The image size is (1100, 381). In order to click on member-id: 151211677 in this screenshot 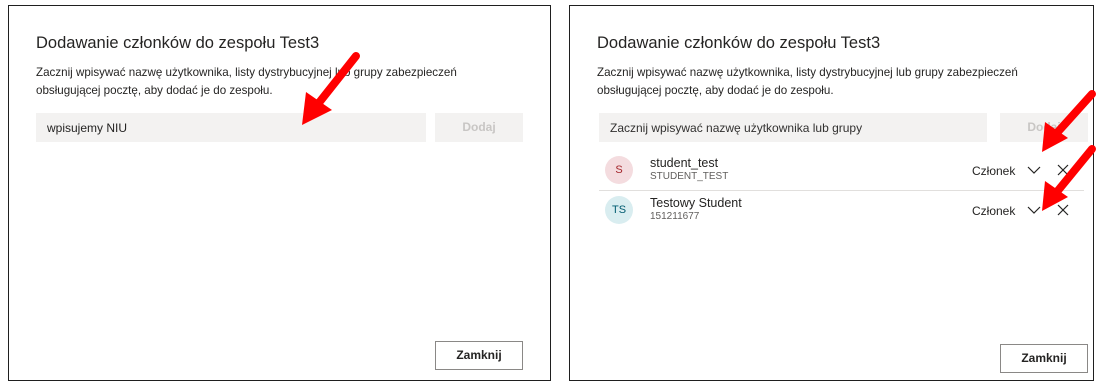, I will do `click(675, 216)`.